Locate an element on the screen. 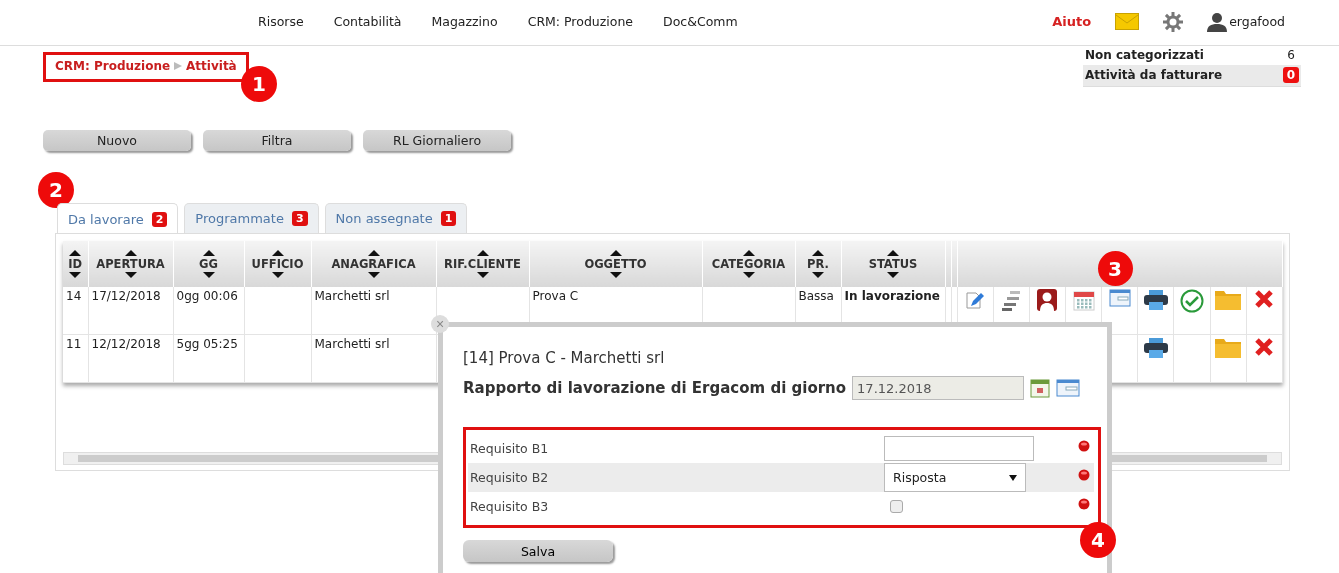 This screenshot has width=1339, height=573. username: ergafood is located at coordinates (1257, 21).